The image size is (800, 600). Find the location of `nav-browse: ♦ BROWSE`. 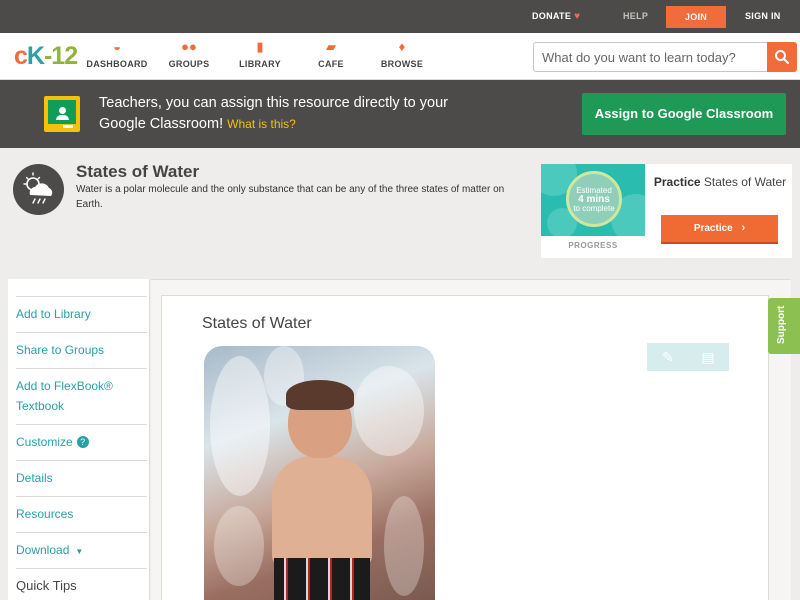

nav-browse: ♦ BROWSE is located at coordinates (402, 54).